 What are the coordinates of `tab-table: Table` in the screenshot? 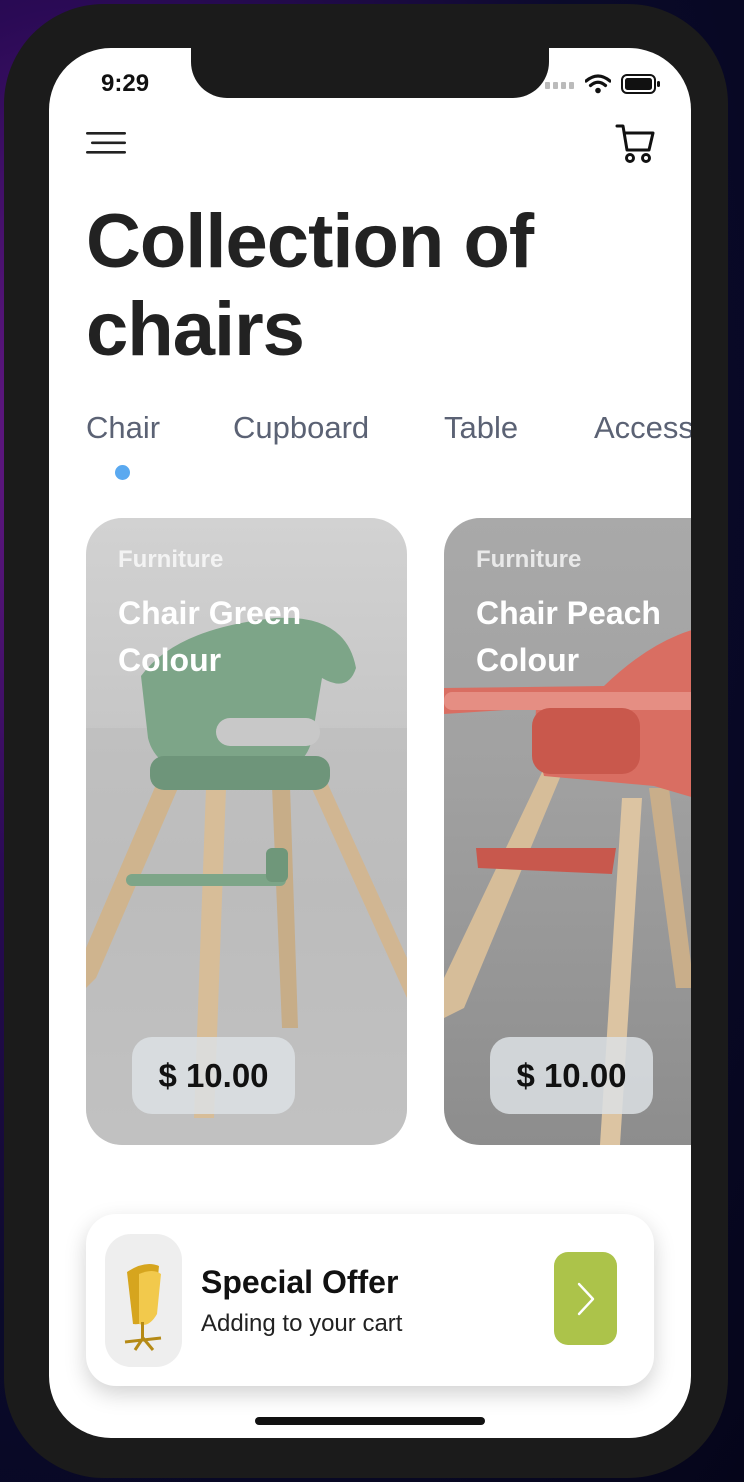 It's located at (481, 428).